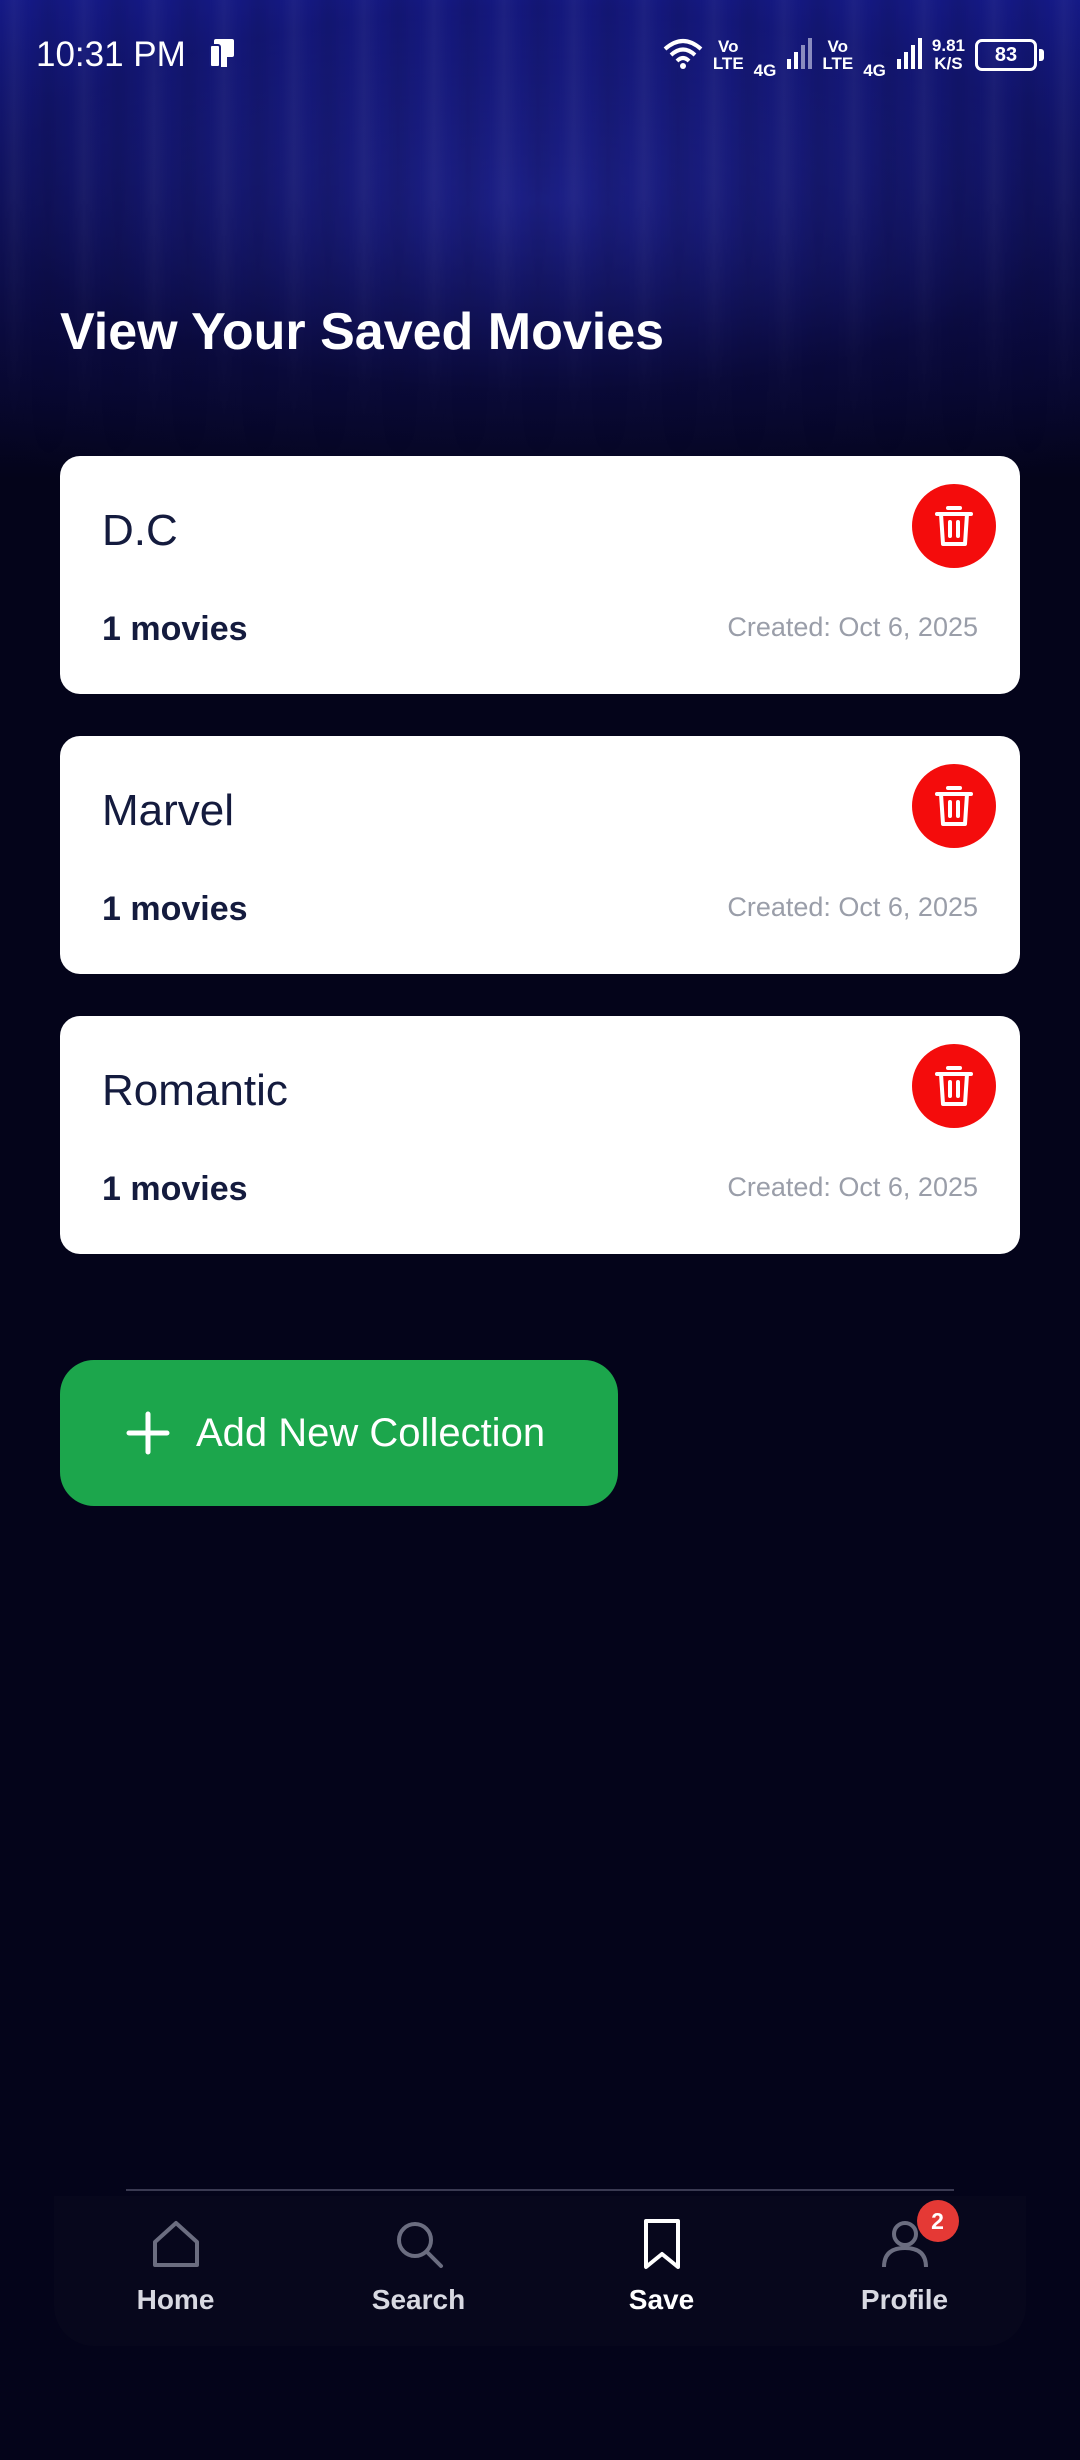 The image size is (1080, 2460). I want to click on status-left: 10:31 PM, so click(137, 55).